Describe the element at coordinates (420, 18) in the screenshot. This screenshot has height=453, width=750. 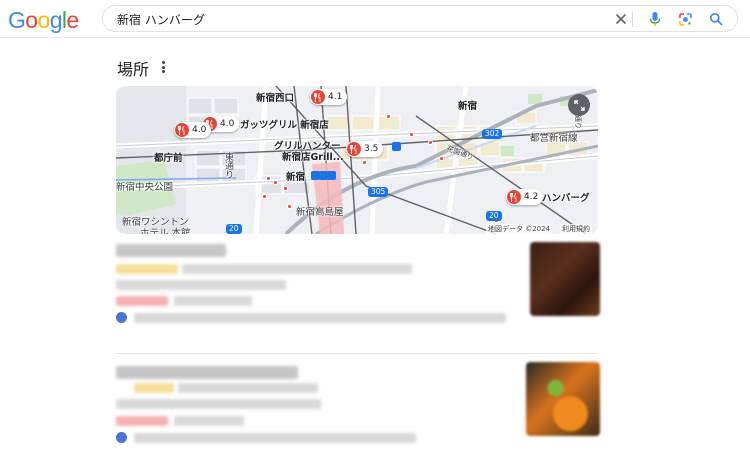
I see `search-box: 新宿 ハンバーグ` at that location.